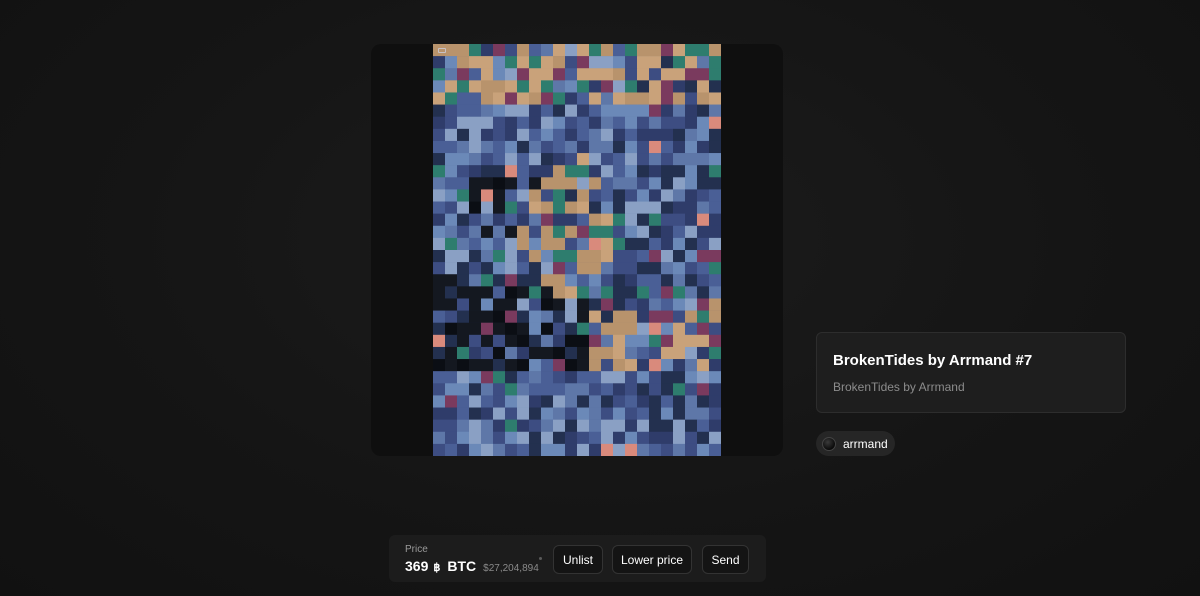 This screenshot has height=596, width=1200. Describe the element at coordinates (855, 443) in the screenshot. I see `owner-chip: arrmand` at that location.